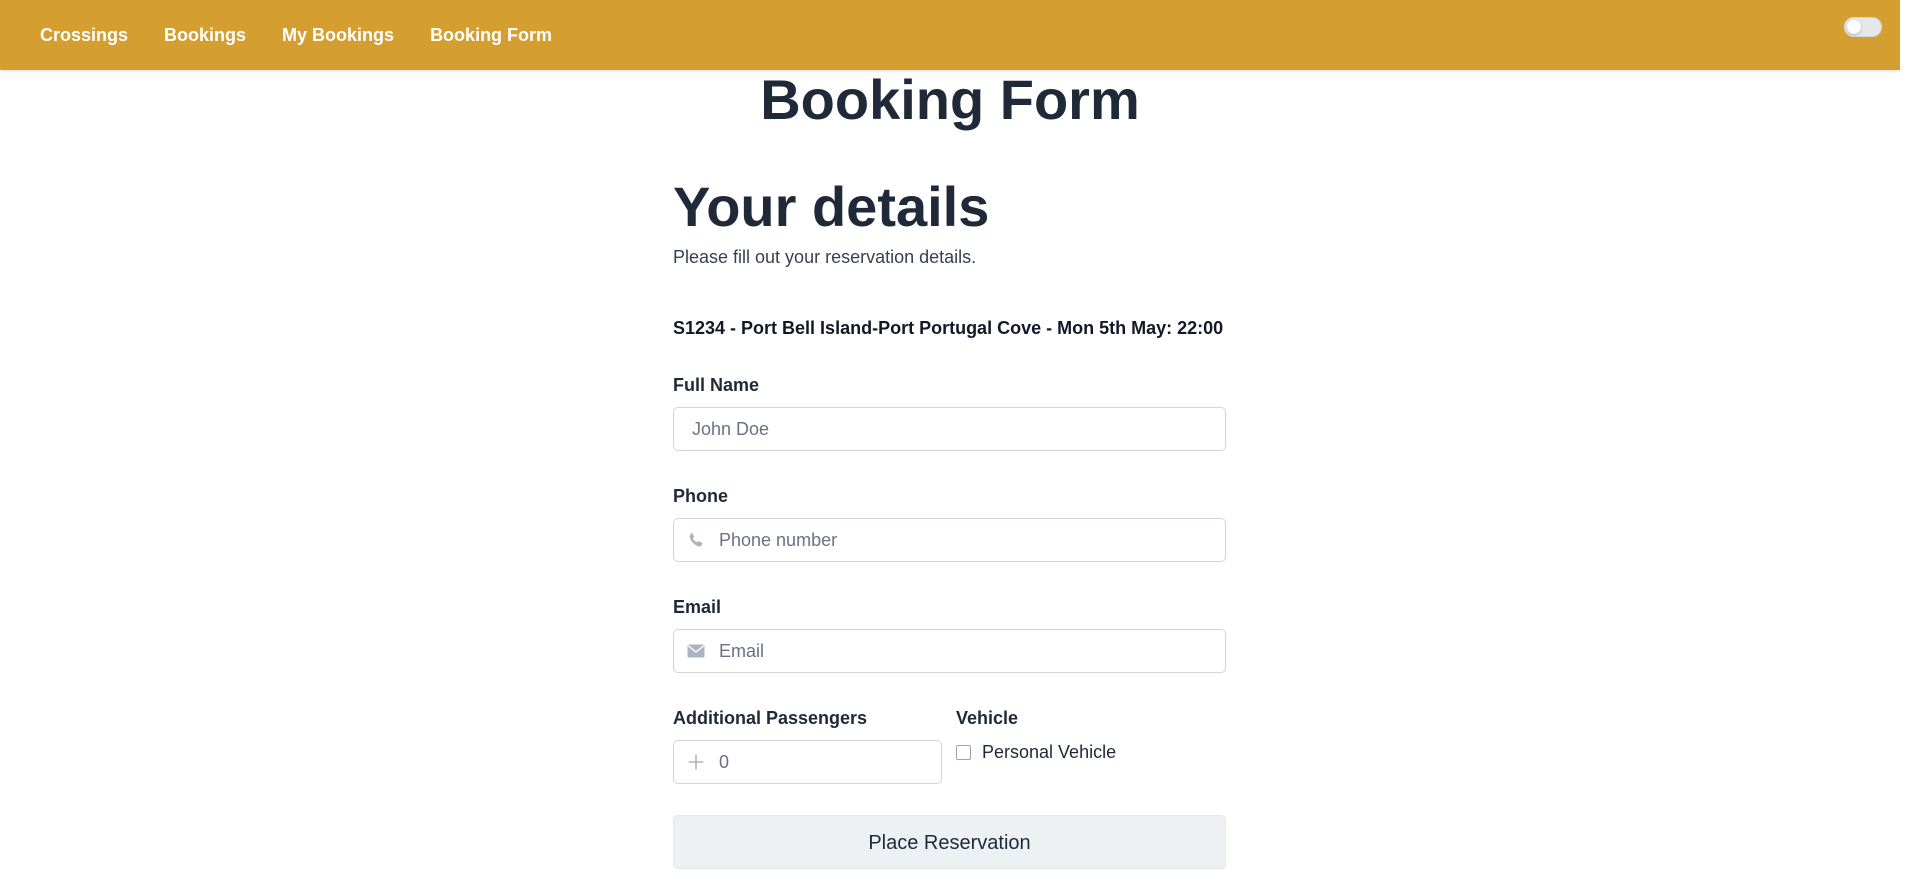 This screenshot has width=1920, height=893. What do you see at coordinates (831, 206) in the screenshot?
I see `section-title: Your details` at bounding box center [831, 206].